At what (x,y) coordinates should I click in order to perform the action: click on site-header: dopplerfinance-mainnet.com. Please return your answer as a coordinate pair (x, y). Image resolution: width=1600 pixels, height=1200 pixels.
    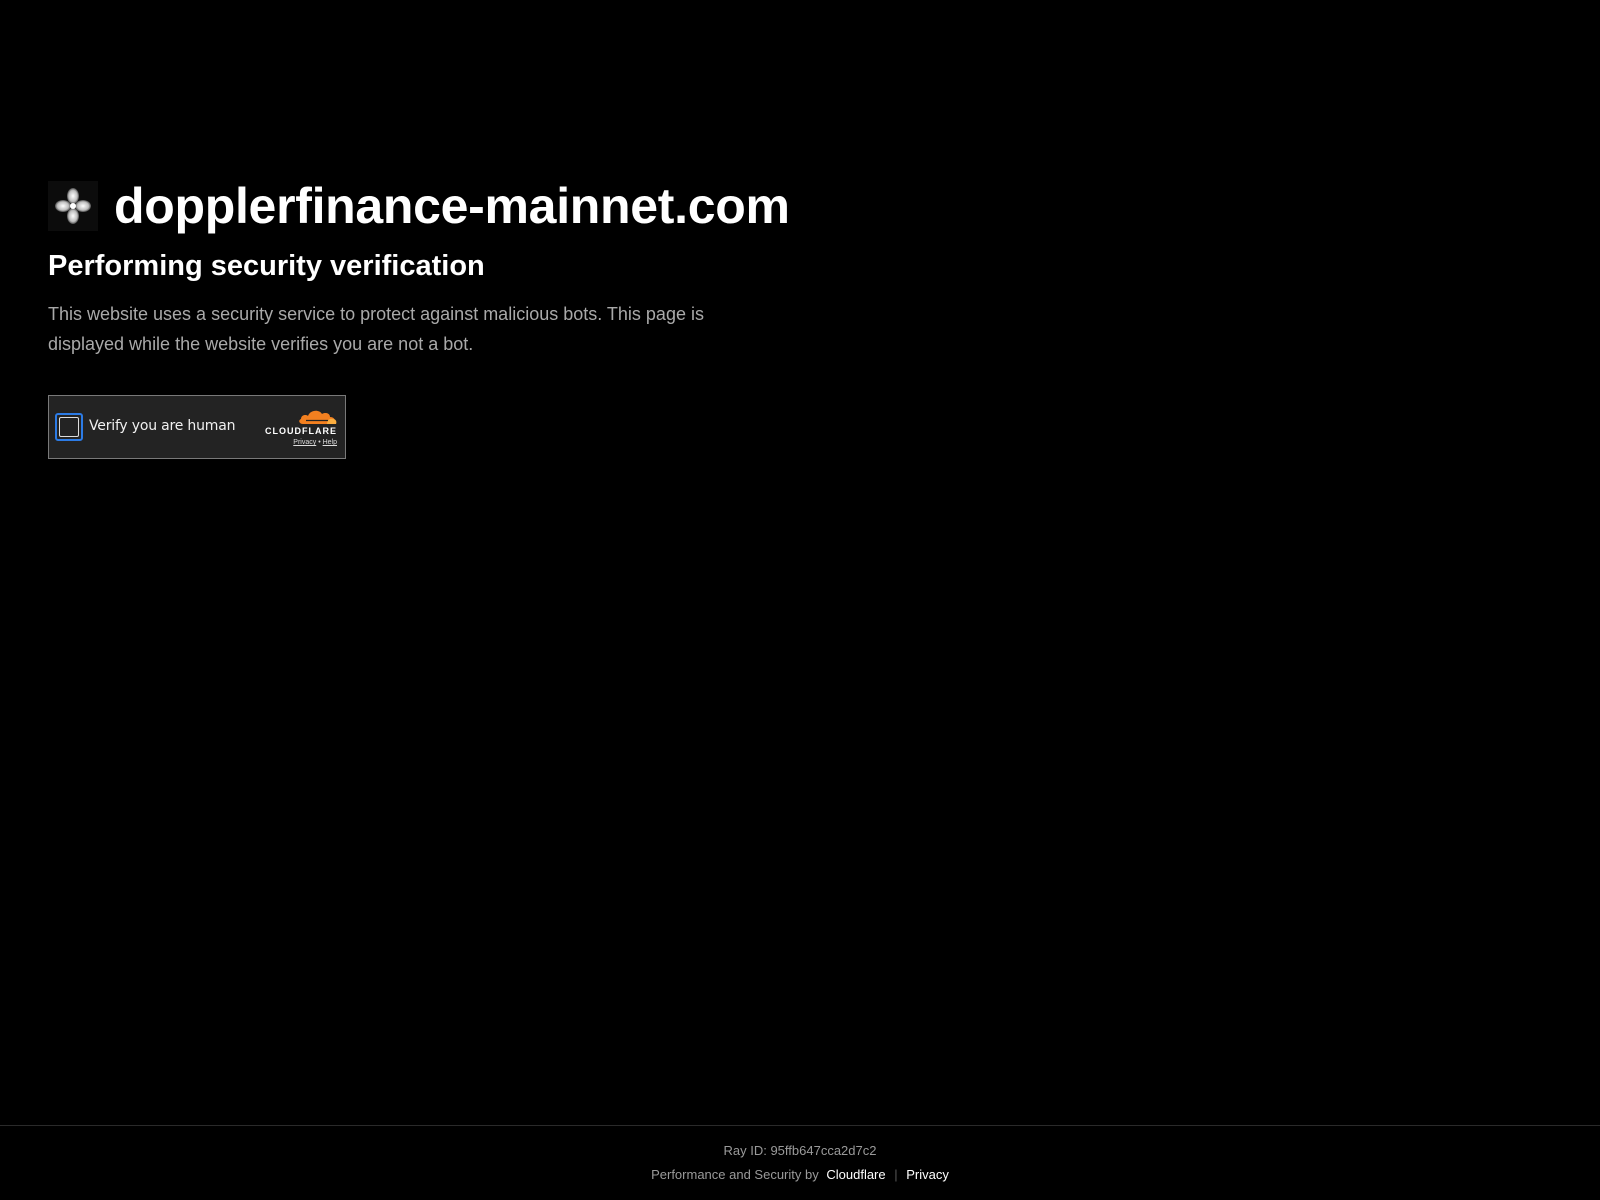
    Looking at the image, I should click on (428, 206).